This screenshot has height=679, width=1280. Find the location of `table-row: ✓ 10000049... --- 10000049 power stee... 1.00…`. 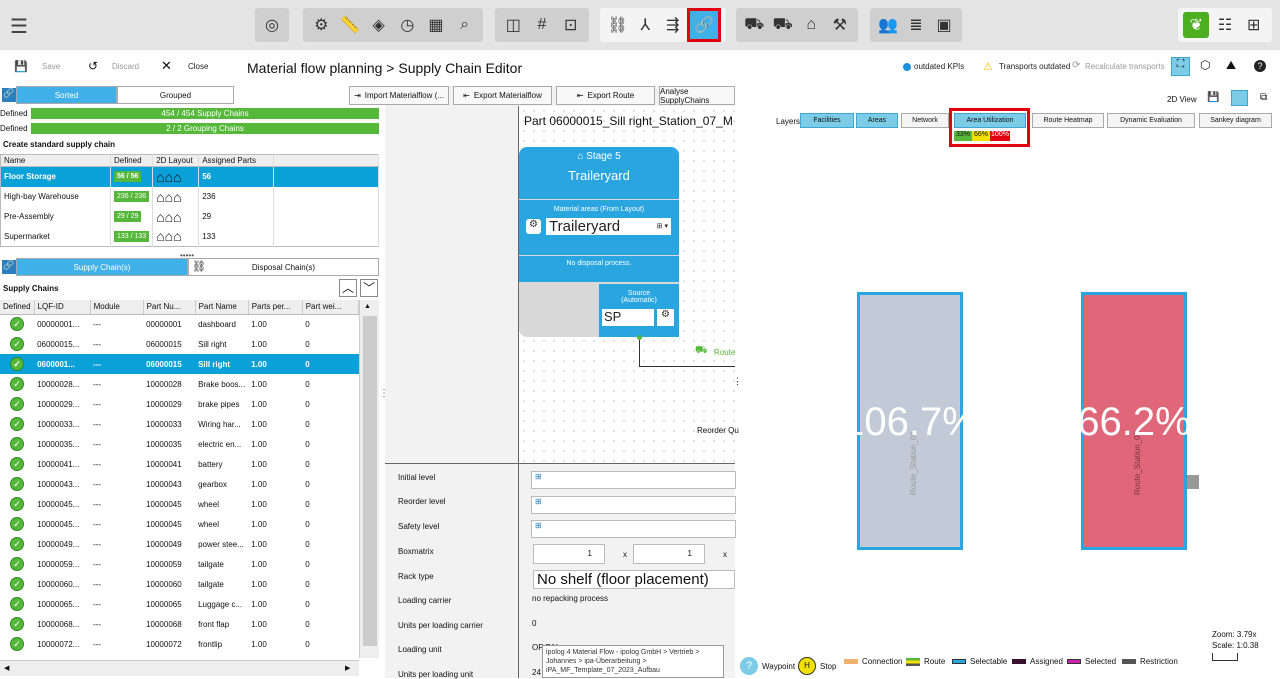

table-row: ✓ 10000049... --- 10000049 power stee... 1.00… is located at coordinates (179, 544).